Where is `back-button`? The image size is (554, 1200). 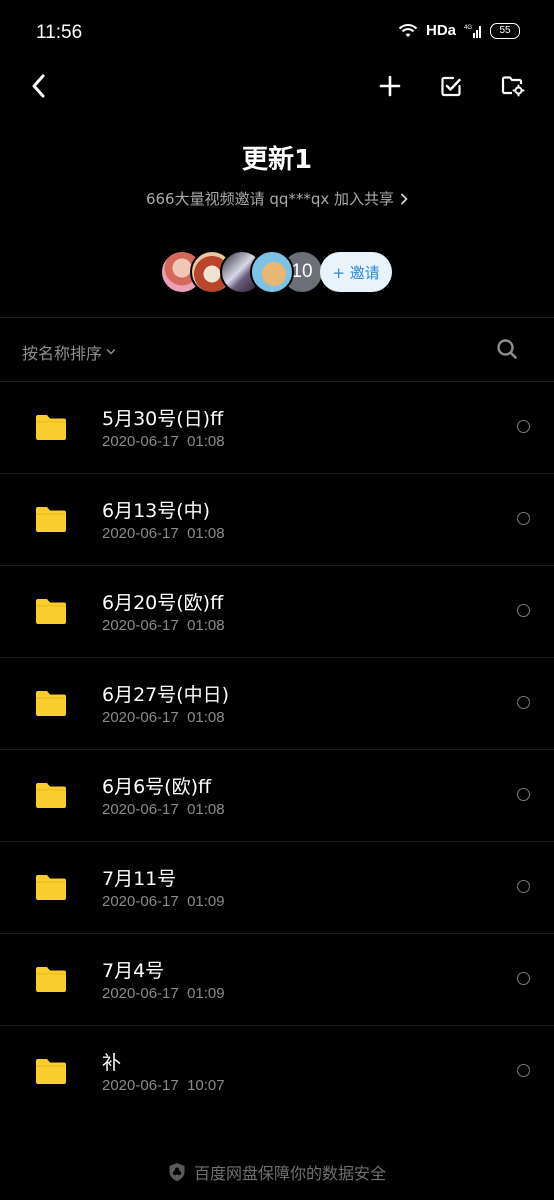
back-button is located at coordinates (38, 86).